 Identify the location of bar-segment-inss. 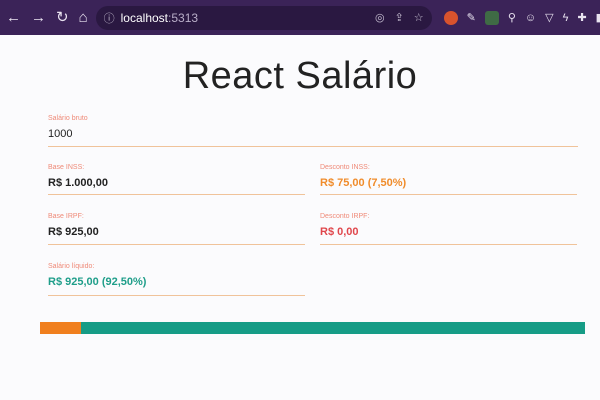
(60, 328).